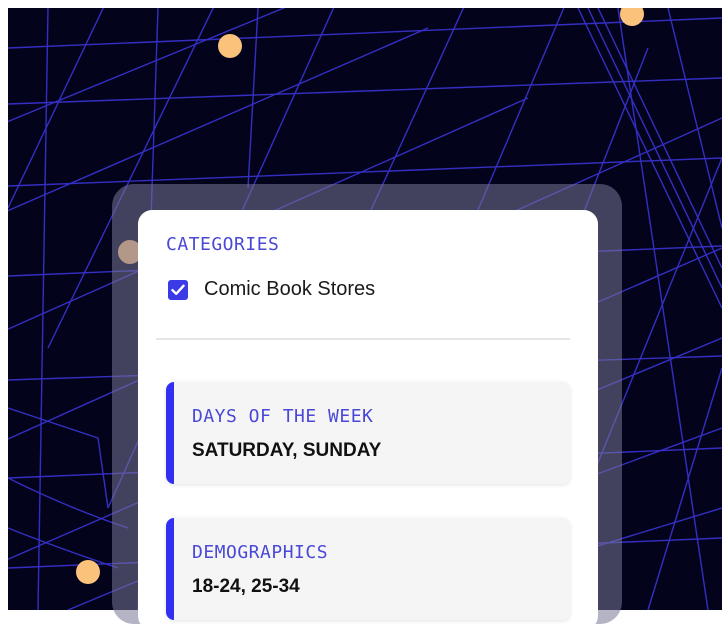  I want to click on days-of-week-heading: DAYS OF THE WEEK, so click(283, 416).